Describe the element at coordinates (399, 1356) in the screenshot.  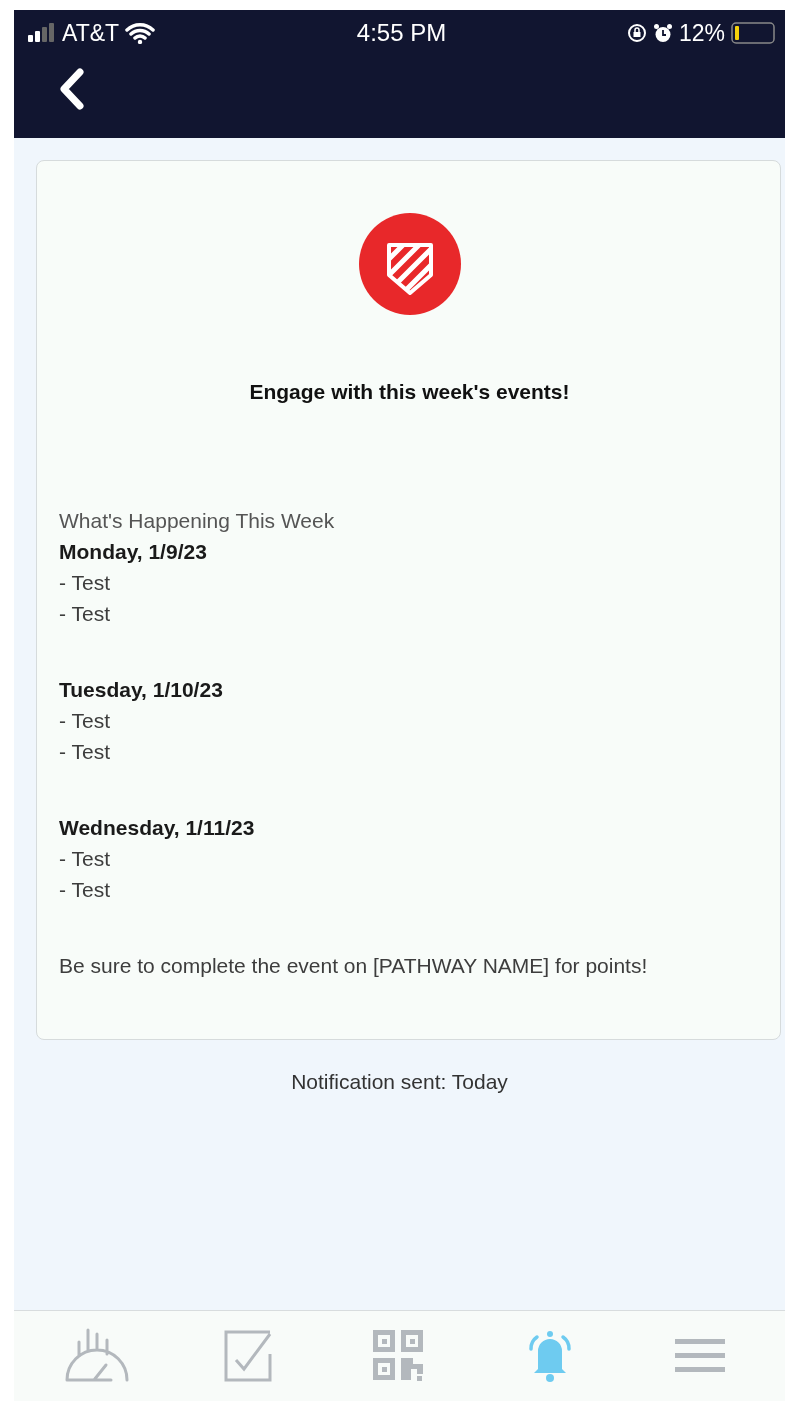
I see `qr-code-icon` at that location.